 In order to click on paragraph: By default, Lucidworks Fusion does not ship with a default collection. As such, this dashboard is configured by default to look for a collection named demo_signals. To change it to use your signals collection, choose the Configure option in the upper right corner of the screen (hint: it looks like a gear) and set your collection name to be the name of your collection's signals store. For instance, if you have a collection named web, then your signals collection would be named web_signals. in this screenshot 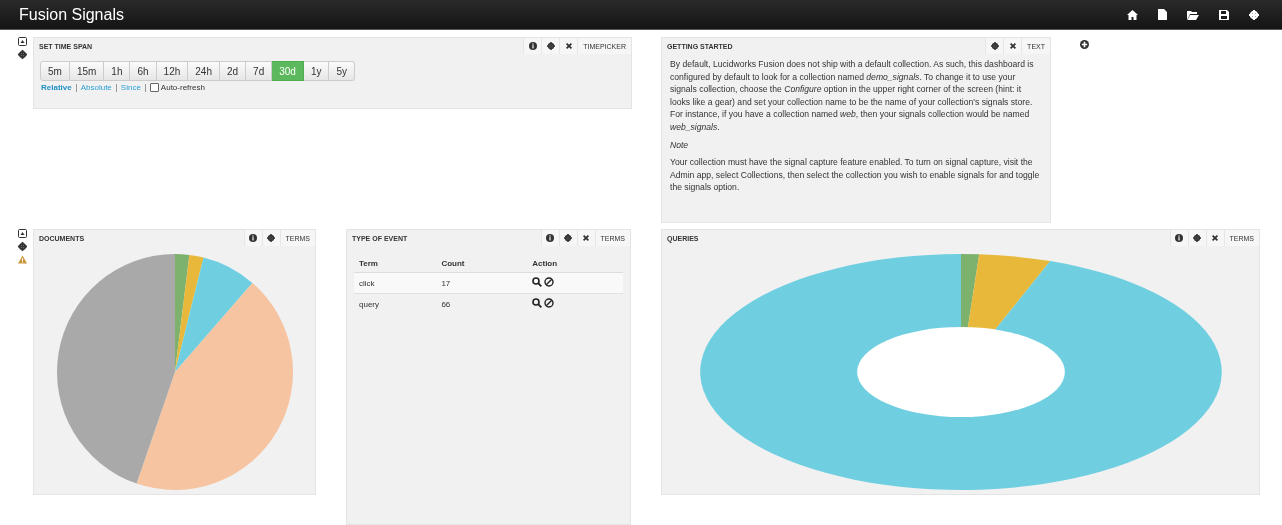, I will do `click(852, 96)`.